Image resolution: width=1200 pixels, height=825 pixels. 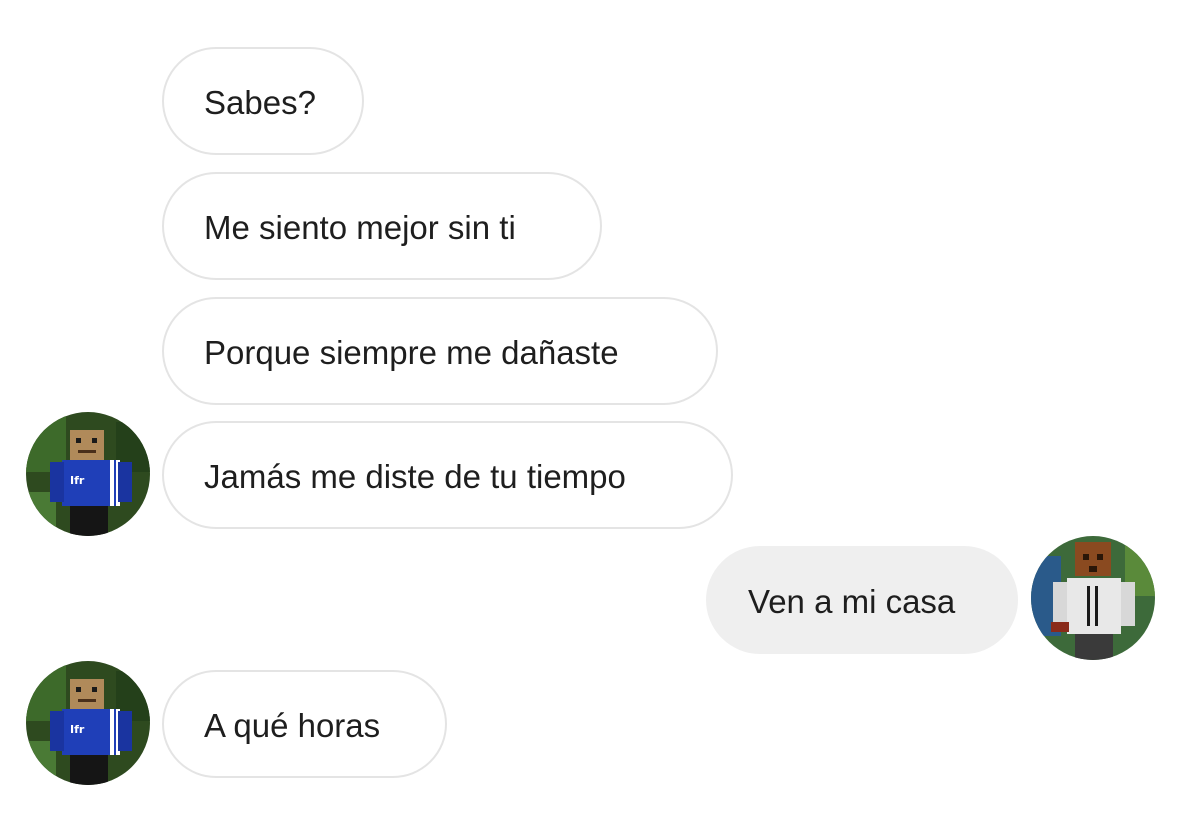 I want to click on message-text: Porque siempre me dañaste, so click(x=411, y=352).